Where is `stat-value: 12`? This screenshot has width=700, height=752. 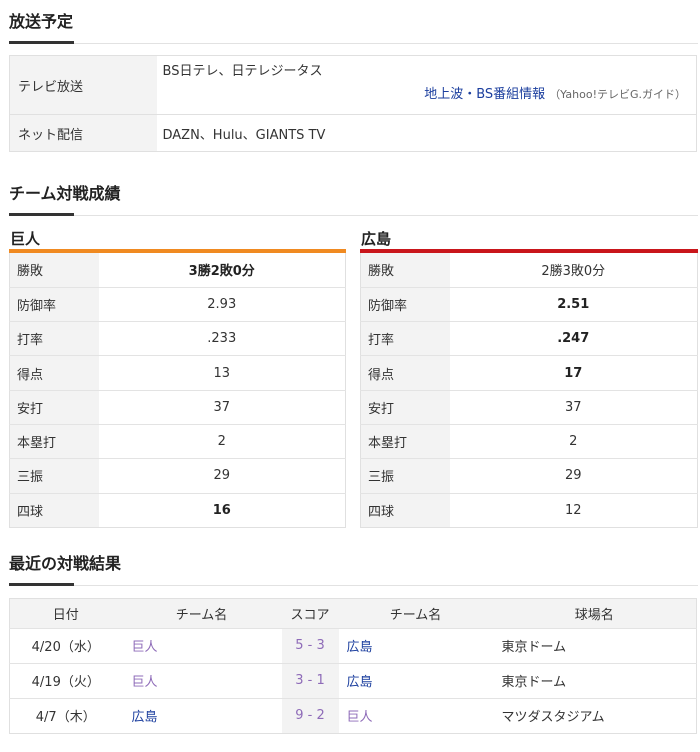
stat-value: 12 is located at coordinates (573, 510).